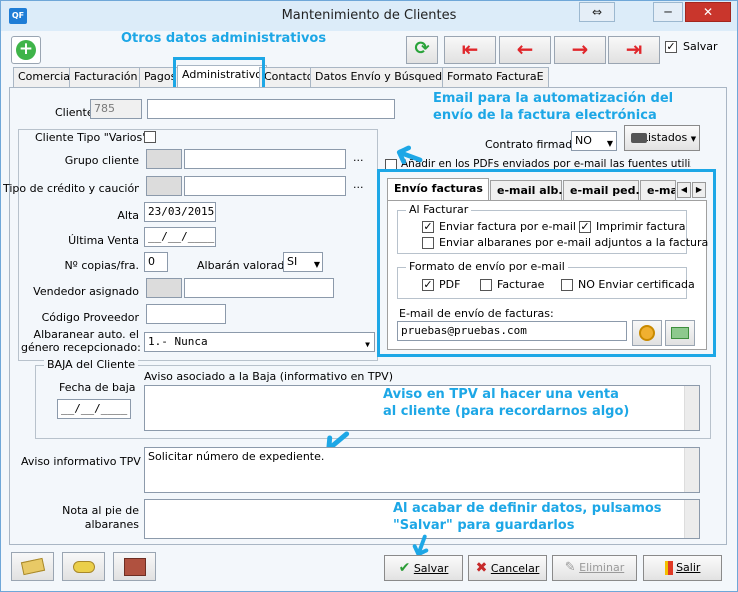  I want to click on last-record-button: ⇥, so click(634, 50).